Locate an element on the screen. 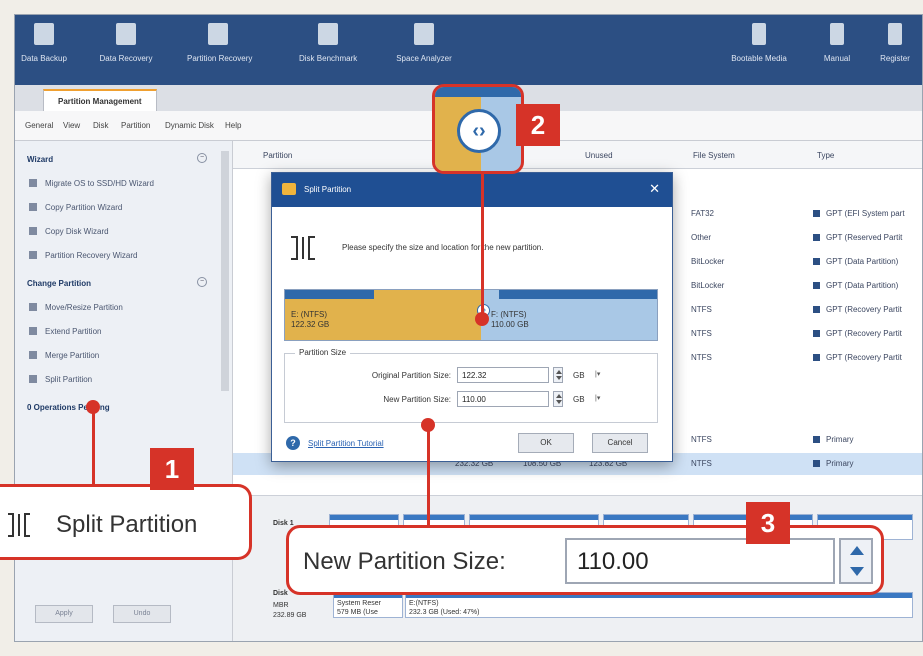 The width and height of the screenshot is (923, 656). menu-view: View is located at coordinates (71, 125).